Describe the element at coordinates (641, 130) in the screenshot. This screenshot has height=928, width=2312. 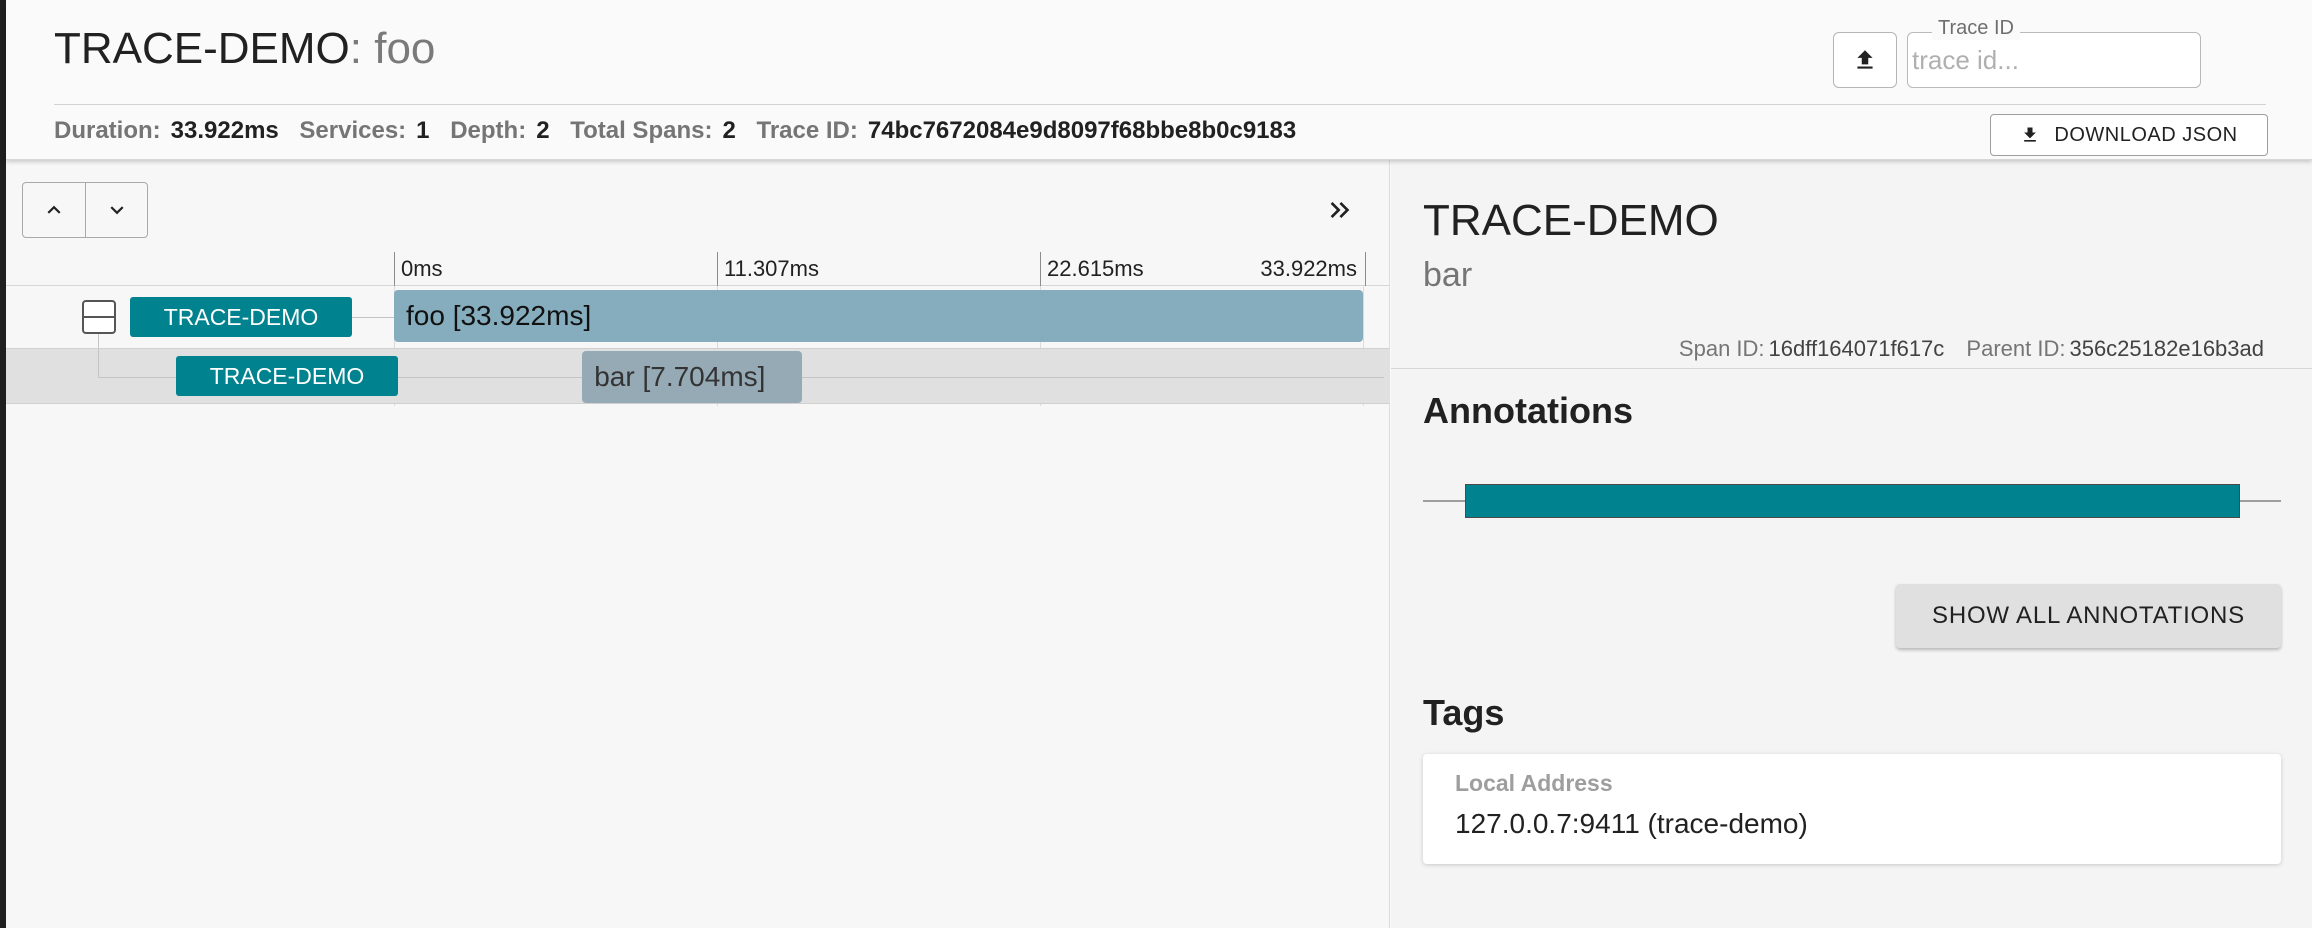
I see `total-spans-label: Total Spans:` at that location.